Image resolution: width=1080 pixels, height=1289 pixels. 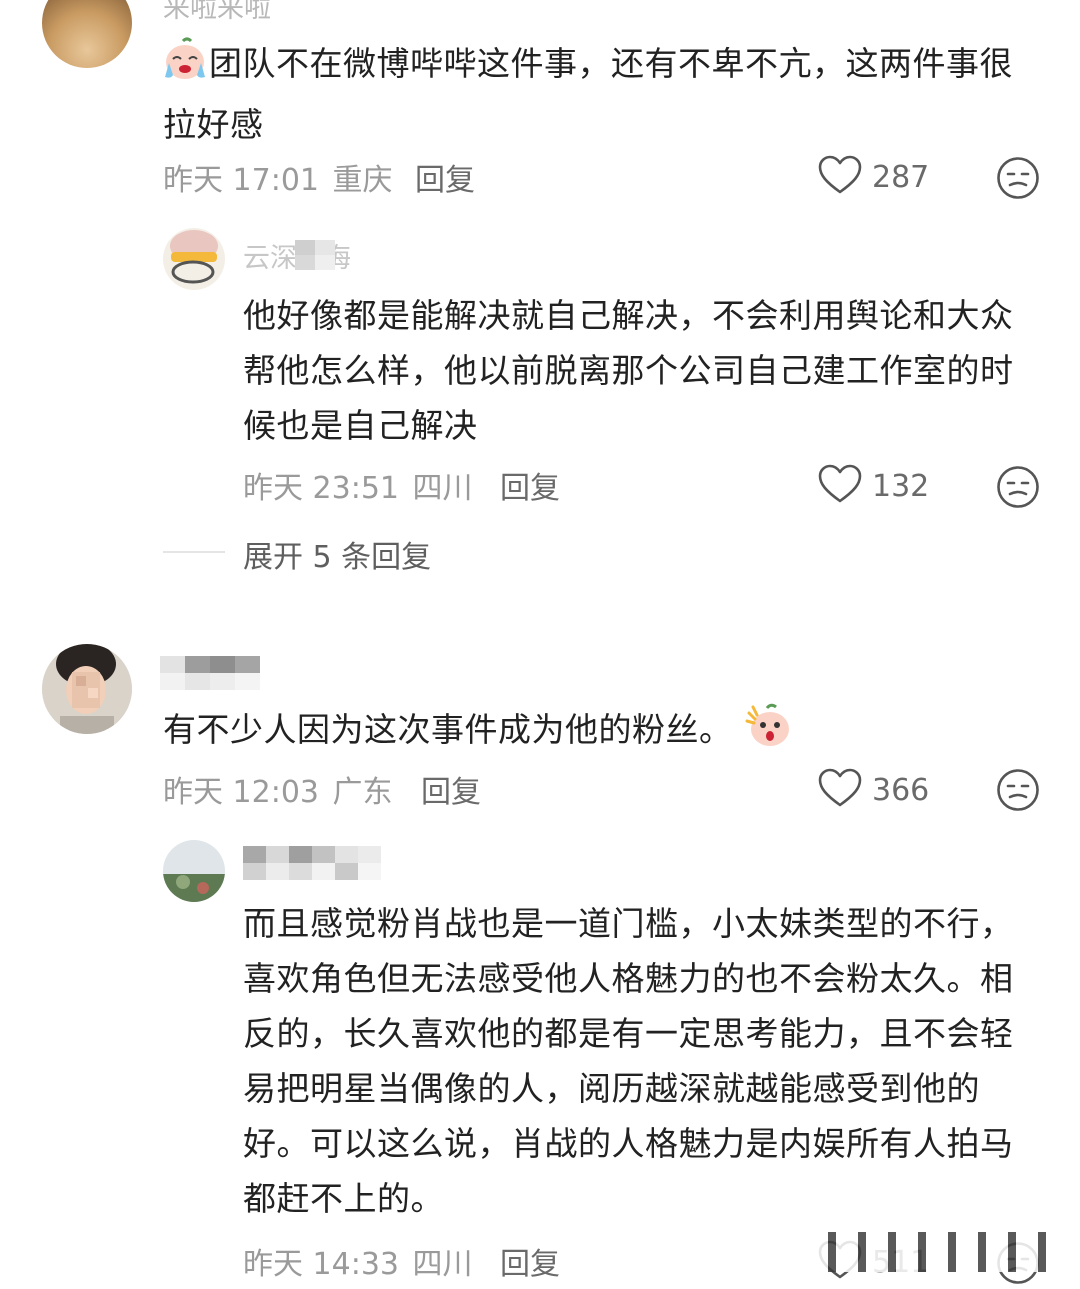 What do you see at coordinates (588, 94) in the screenshot?
I see `comment-text: 团队不在微博哔哔这件事，还有不卑不亢，这两件事很拉好感` at bounding box center [588, 94].